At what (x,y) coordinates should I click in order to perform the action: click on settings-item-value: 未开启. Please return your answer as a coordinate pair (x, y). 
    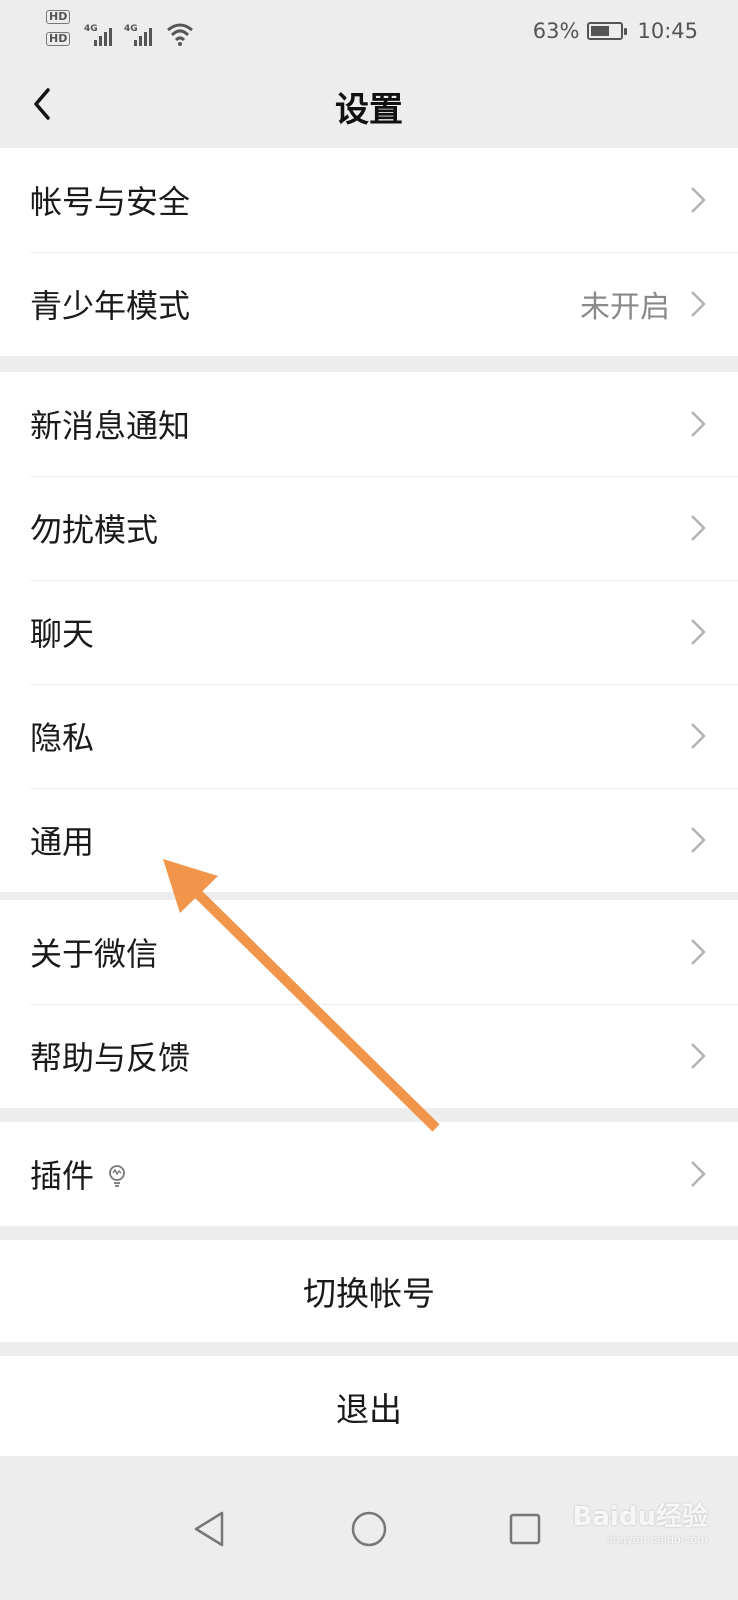
    Looking at the image, I should click on (625, 307).